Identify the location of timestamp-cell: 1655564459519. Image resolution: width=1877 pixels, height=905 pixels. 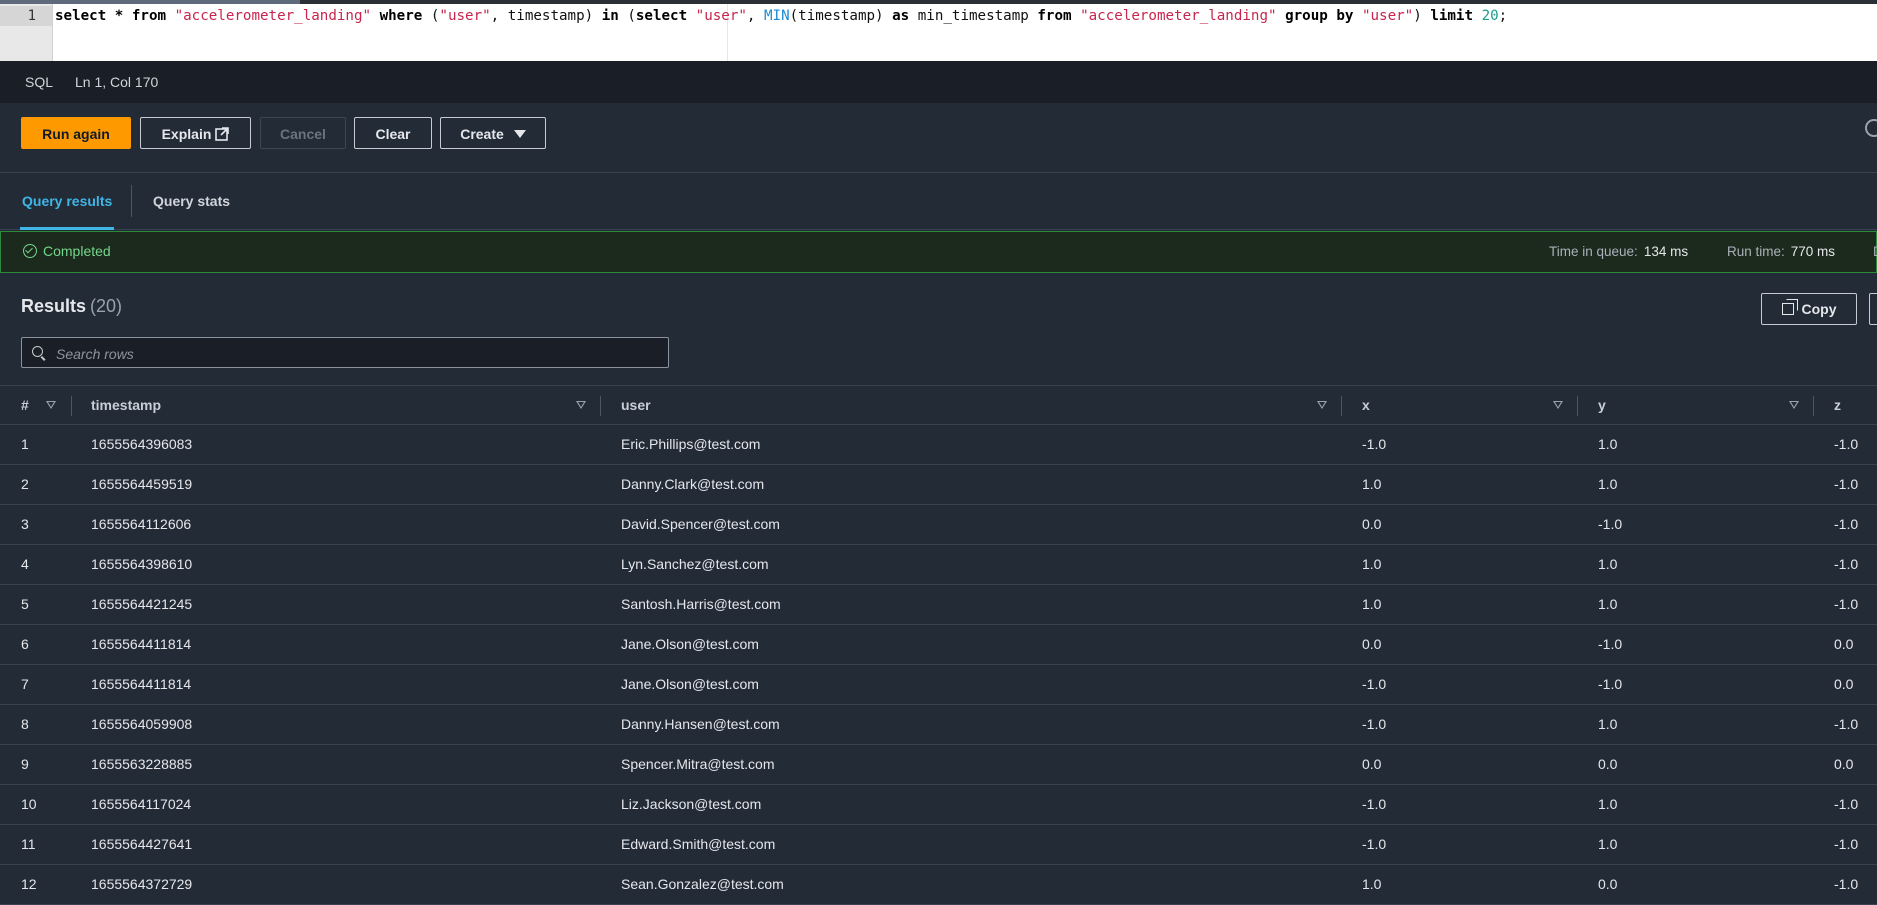
(142, 484).